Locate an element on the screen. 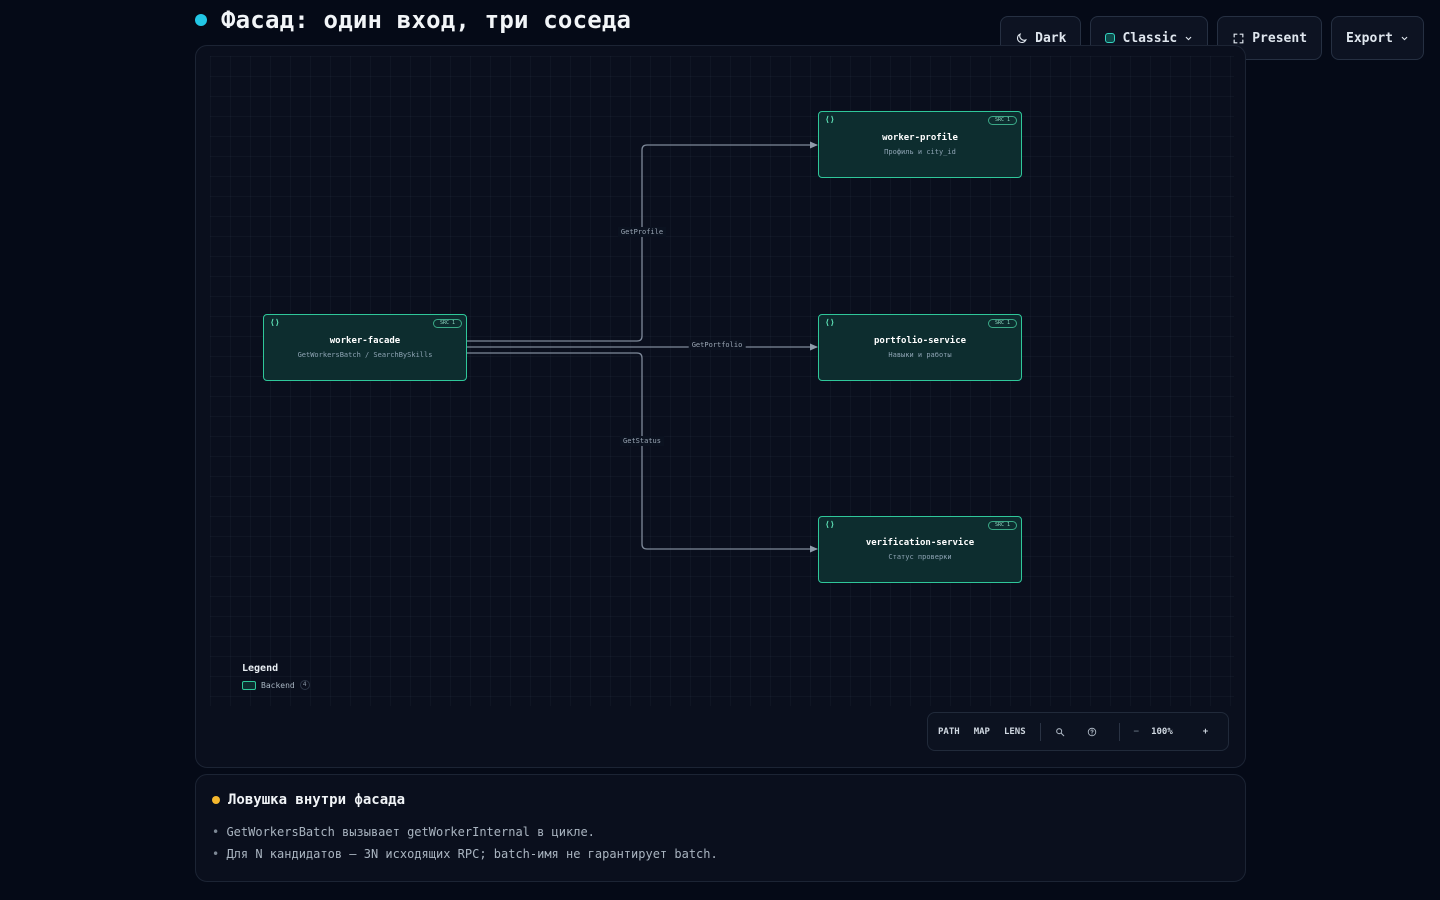  export-label: Export is located at coordinates (1369, 38).